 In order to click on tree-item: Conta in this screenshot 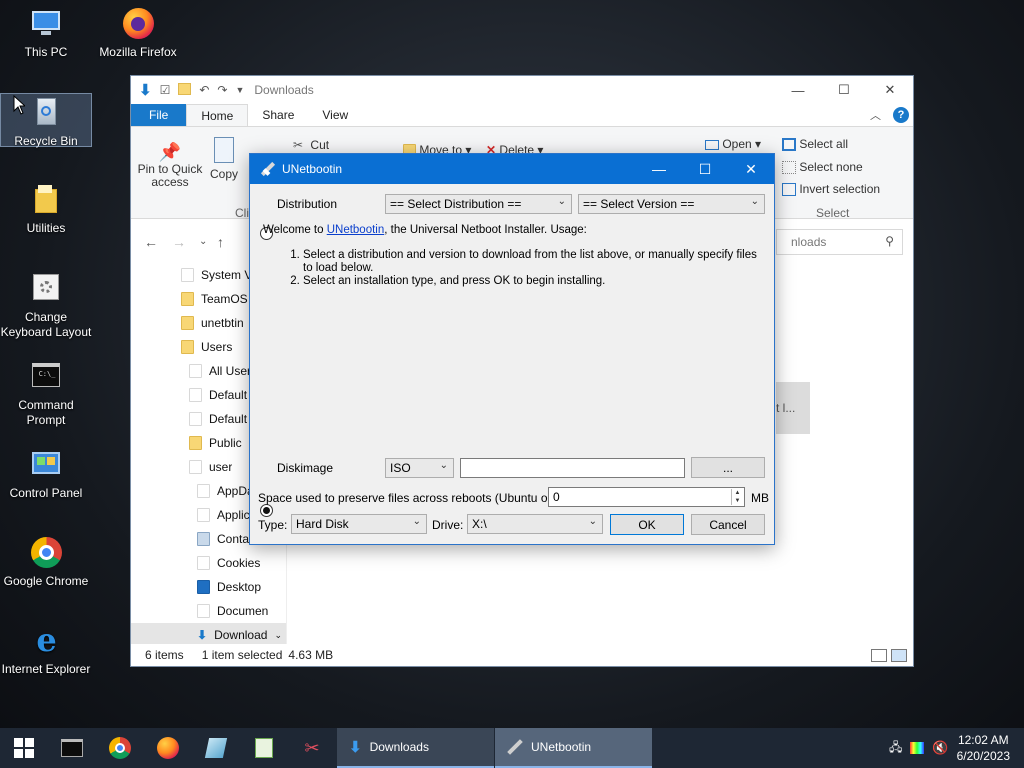, I will do `click(223, 539)`.